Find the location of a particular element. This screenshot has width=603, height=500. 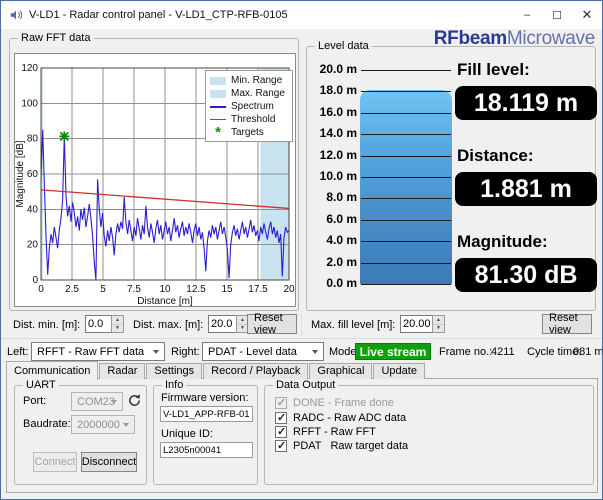

tab-record-playback: Record / Playback is located at coordinates (256, 371).